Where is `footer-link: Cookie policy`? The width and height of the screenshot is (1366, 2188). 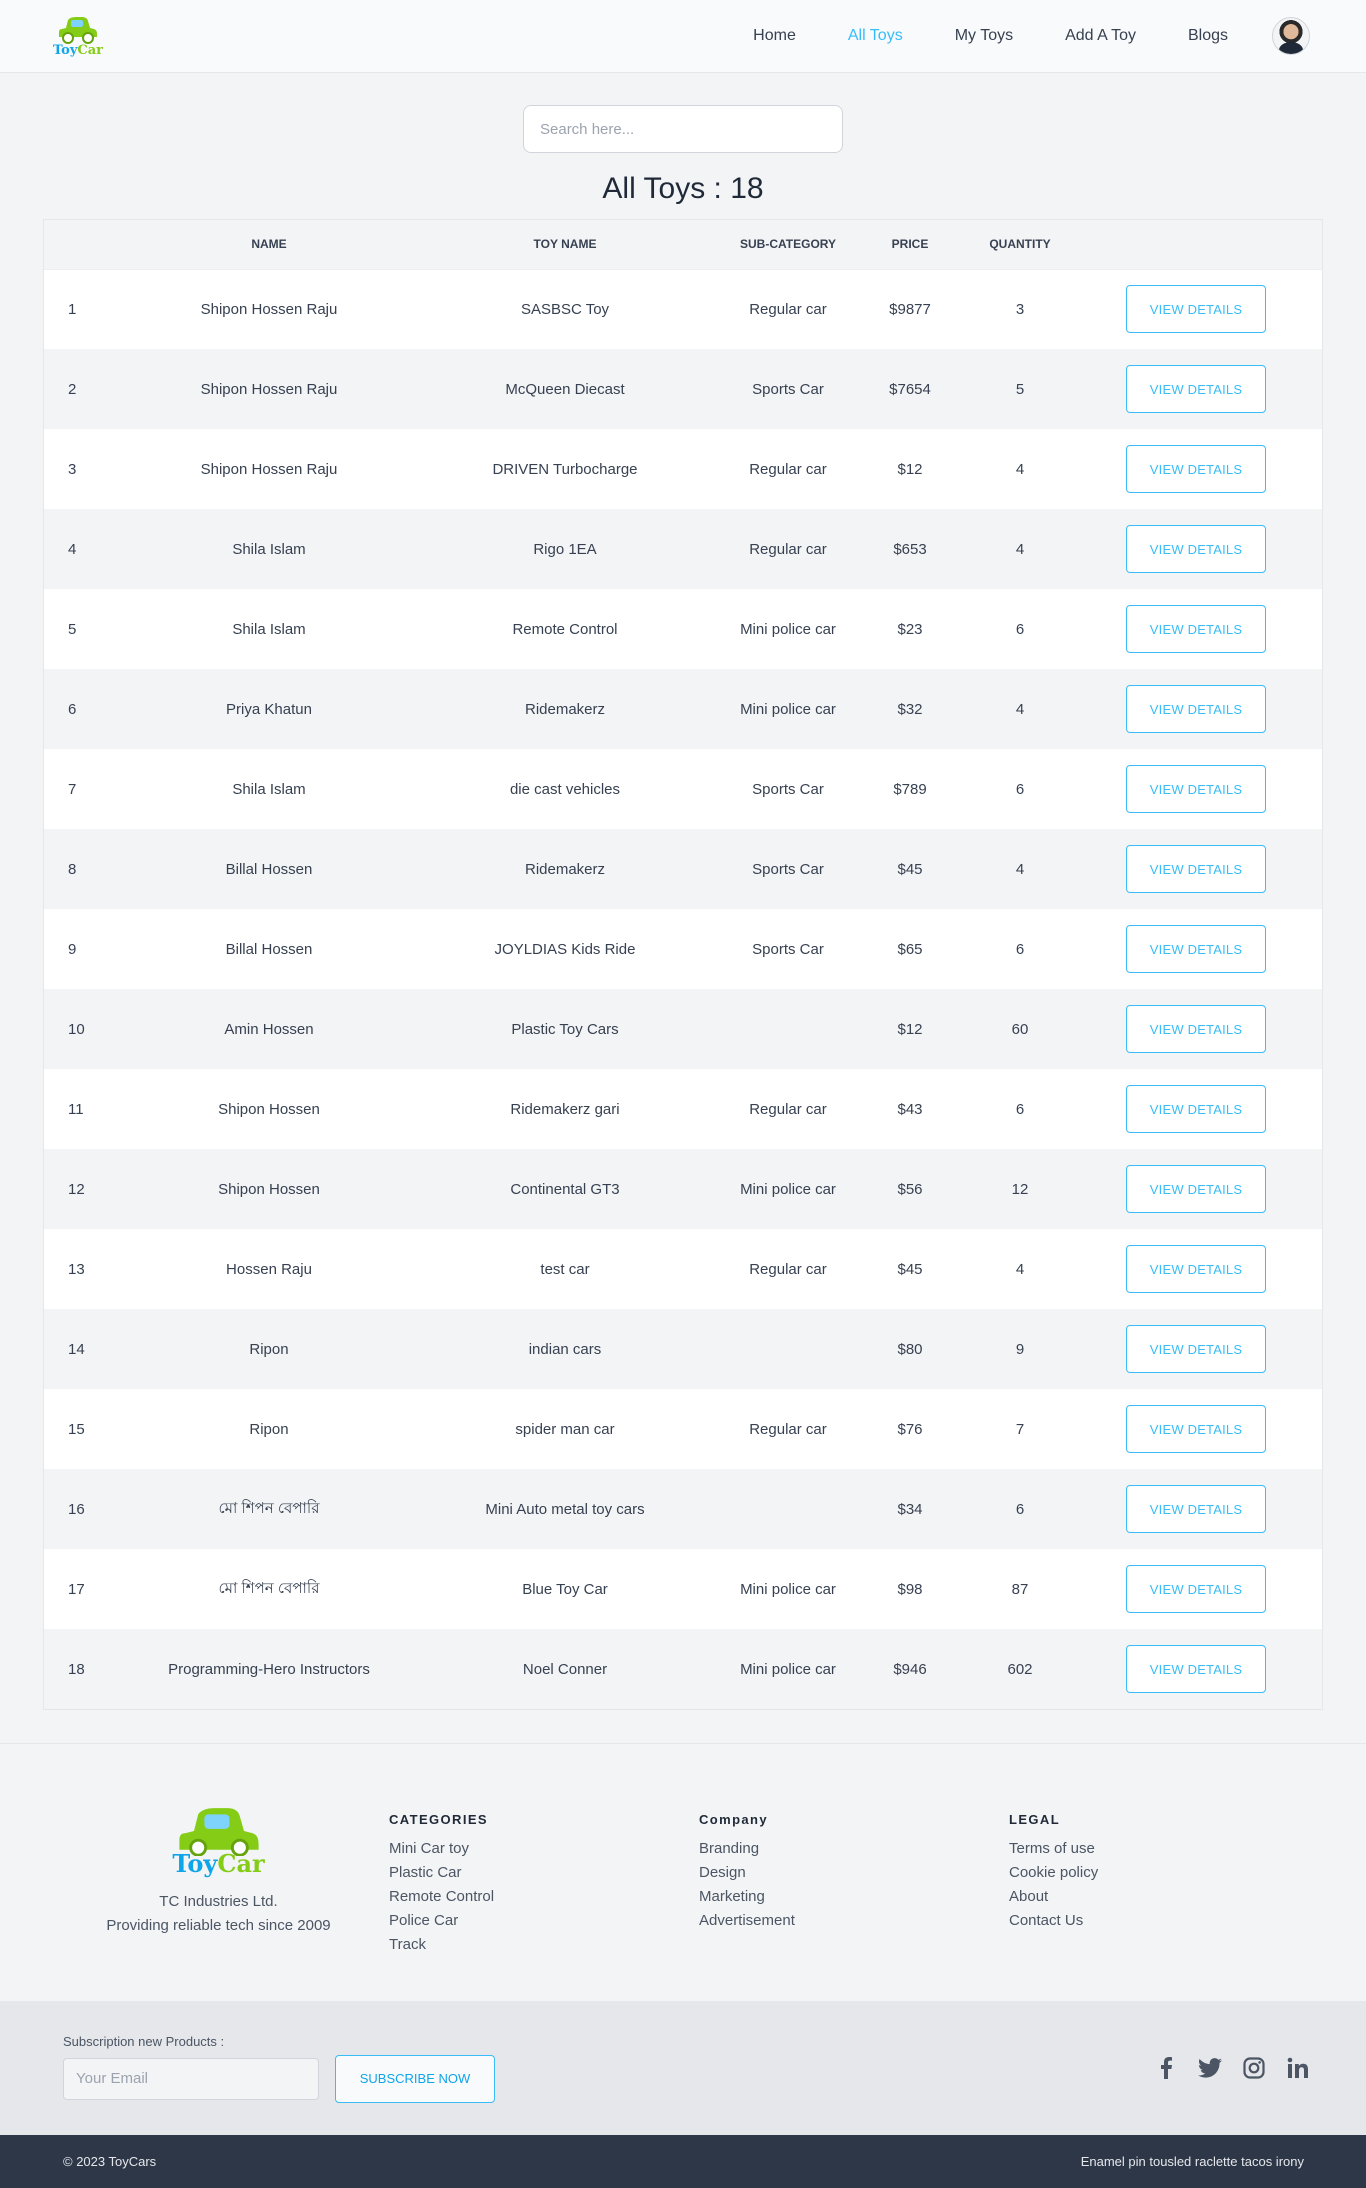
footer-link: Cookie policy is located at coordinates (1164, 1873).